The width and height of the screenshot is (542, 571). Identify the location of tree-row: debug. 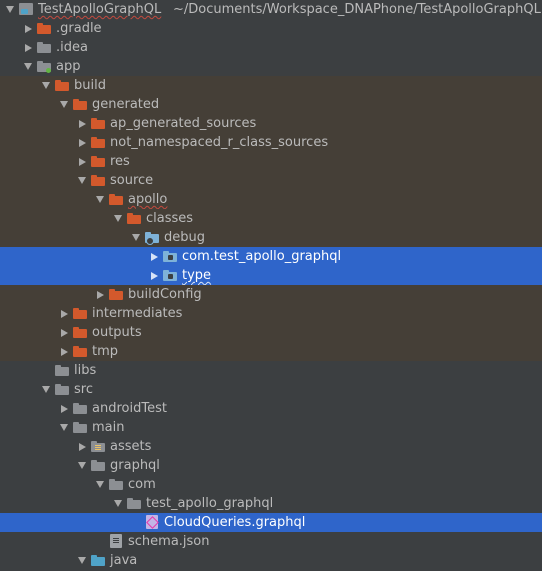
(271, 237).